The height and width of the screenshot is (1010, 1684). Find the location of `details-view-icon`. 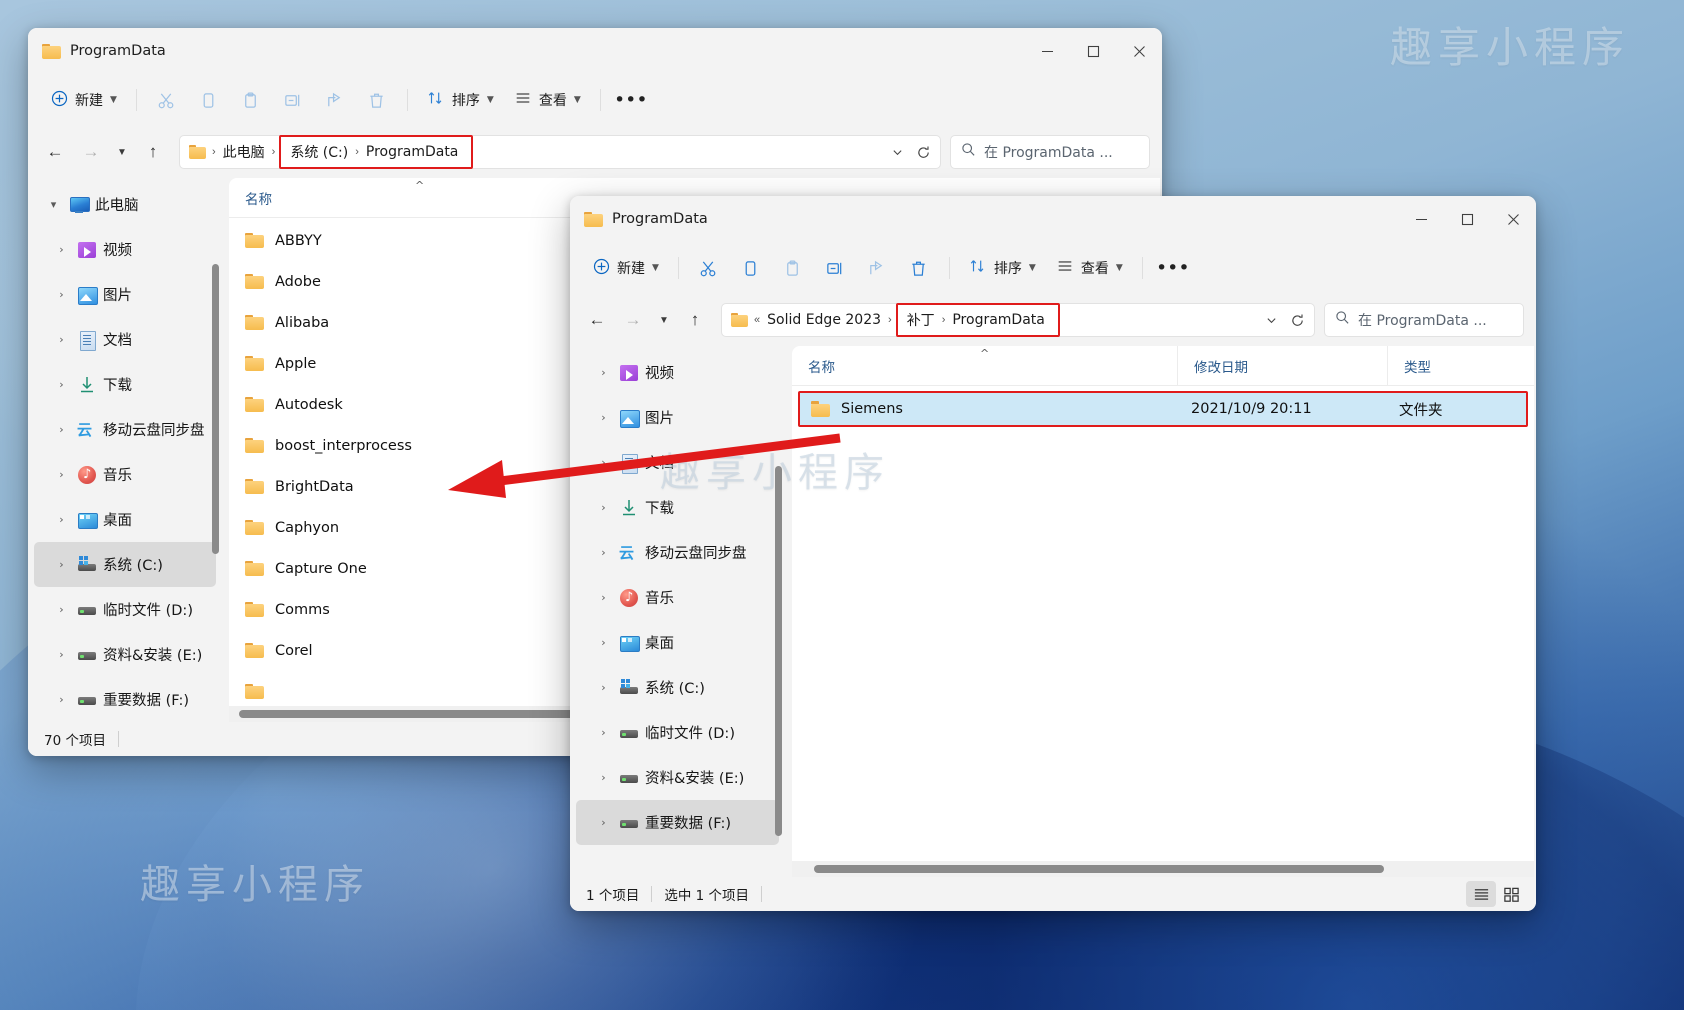

details-view-icon is located at coordinates (1481, 894).